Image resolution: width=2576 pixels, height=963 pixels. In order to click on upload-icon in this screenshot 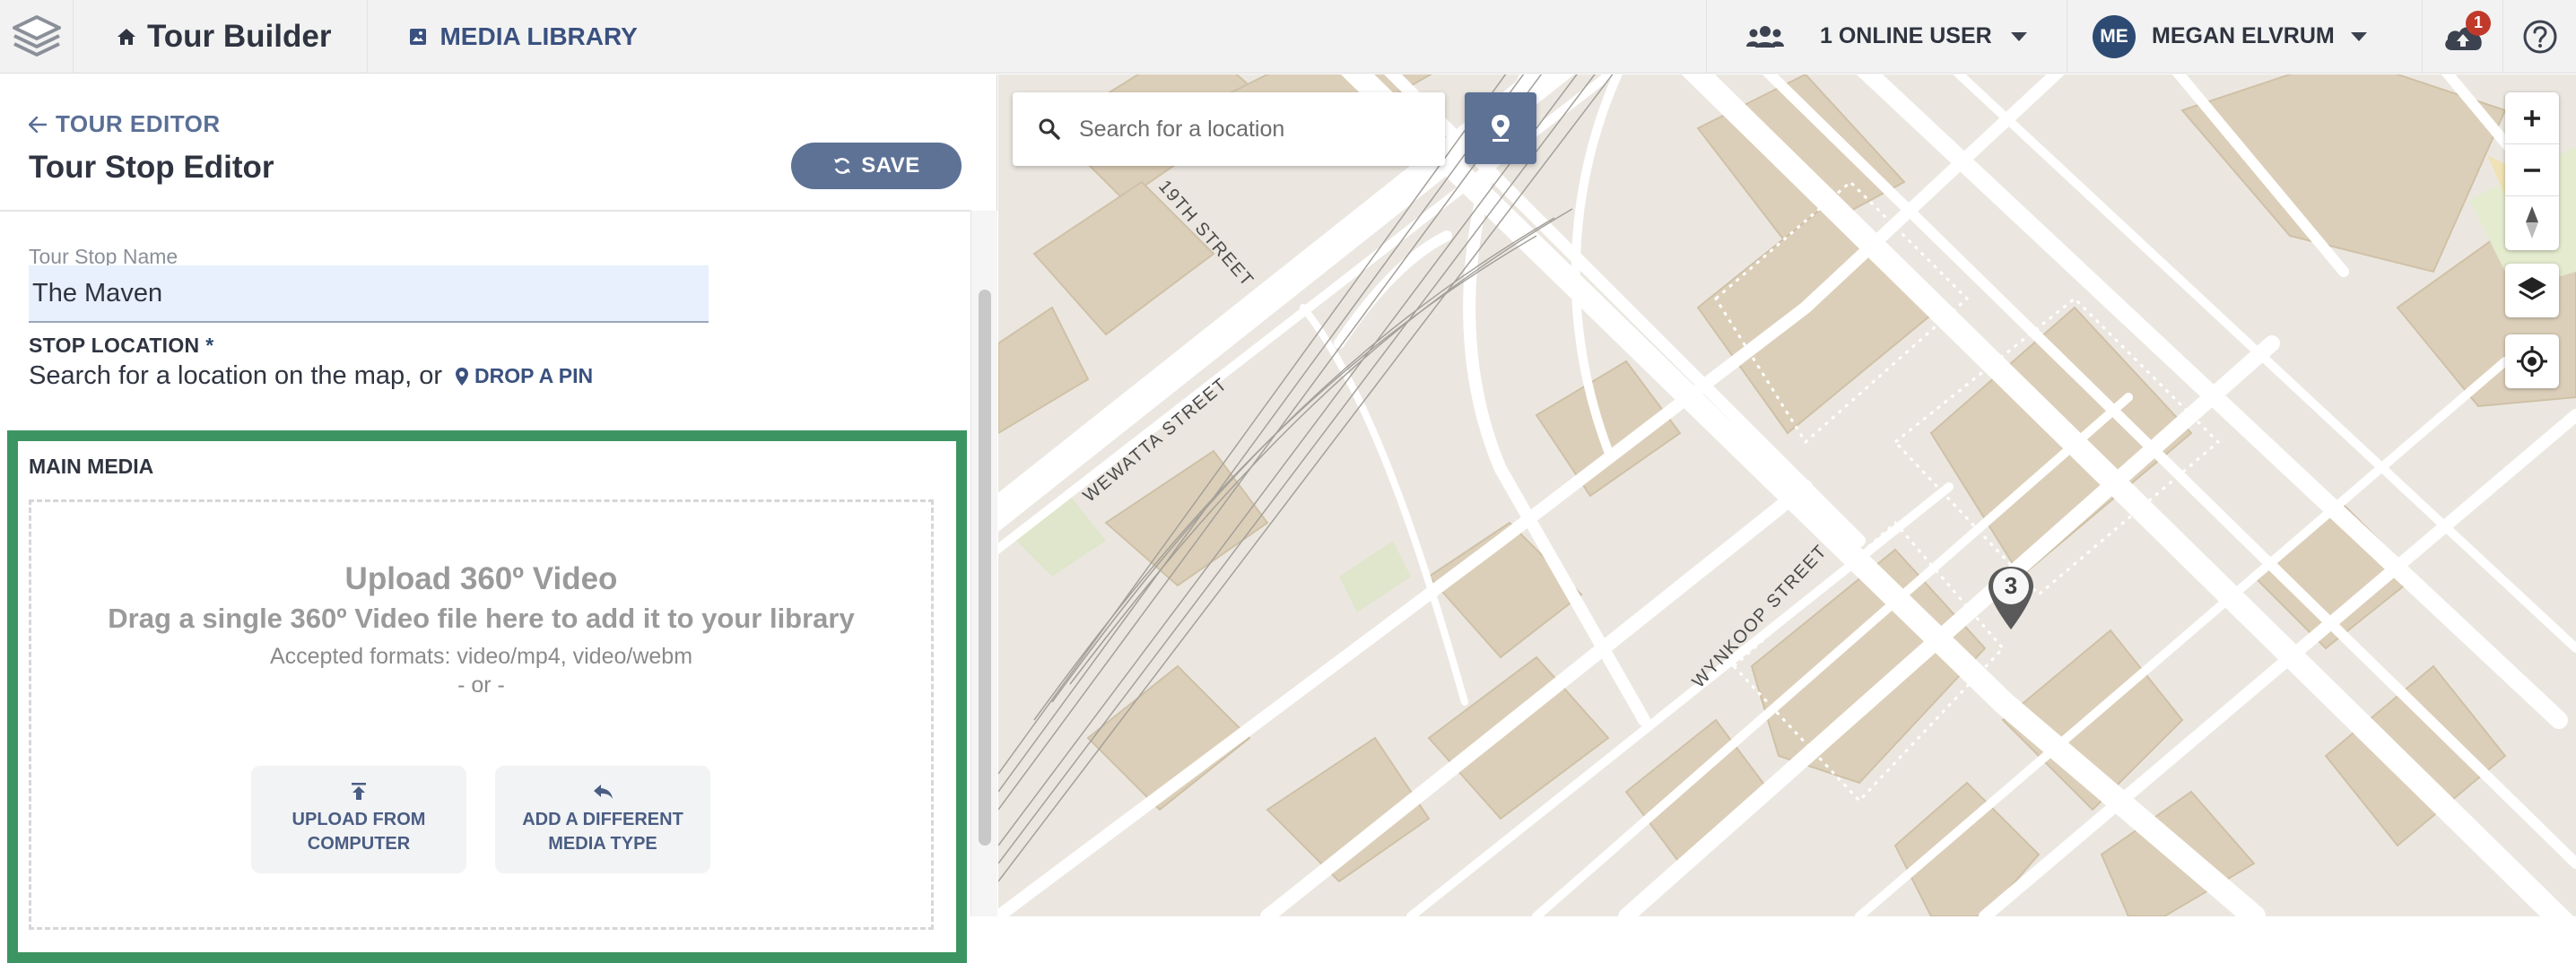, I will do `click(359, 791)`.